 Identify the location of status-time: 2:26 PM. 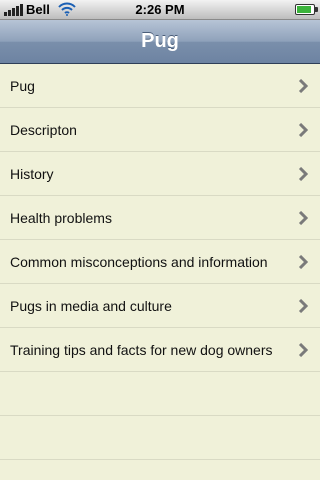
(160, 9).